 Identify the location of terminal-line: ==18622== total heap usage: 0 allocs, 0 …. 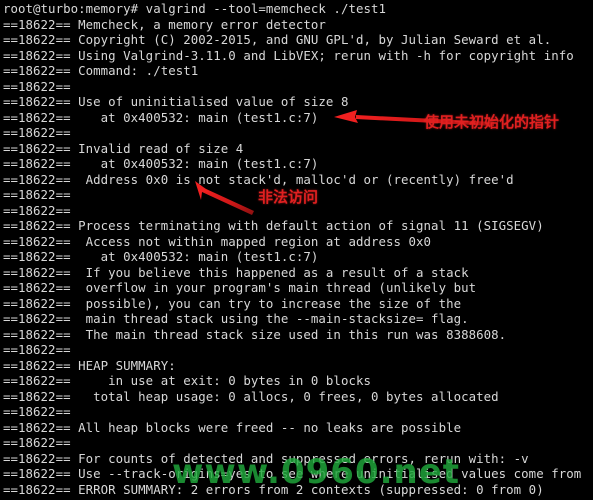
(251, 396).